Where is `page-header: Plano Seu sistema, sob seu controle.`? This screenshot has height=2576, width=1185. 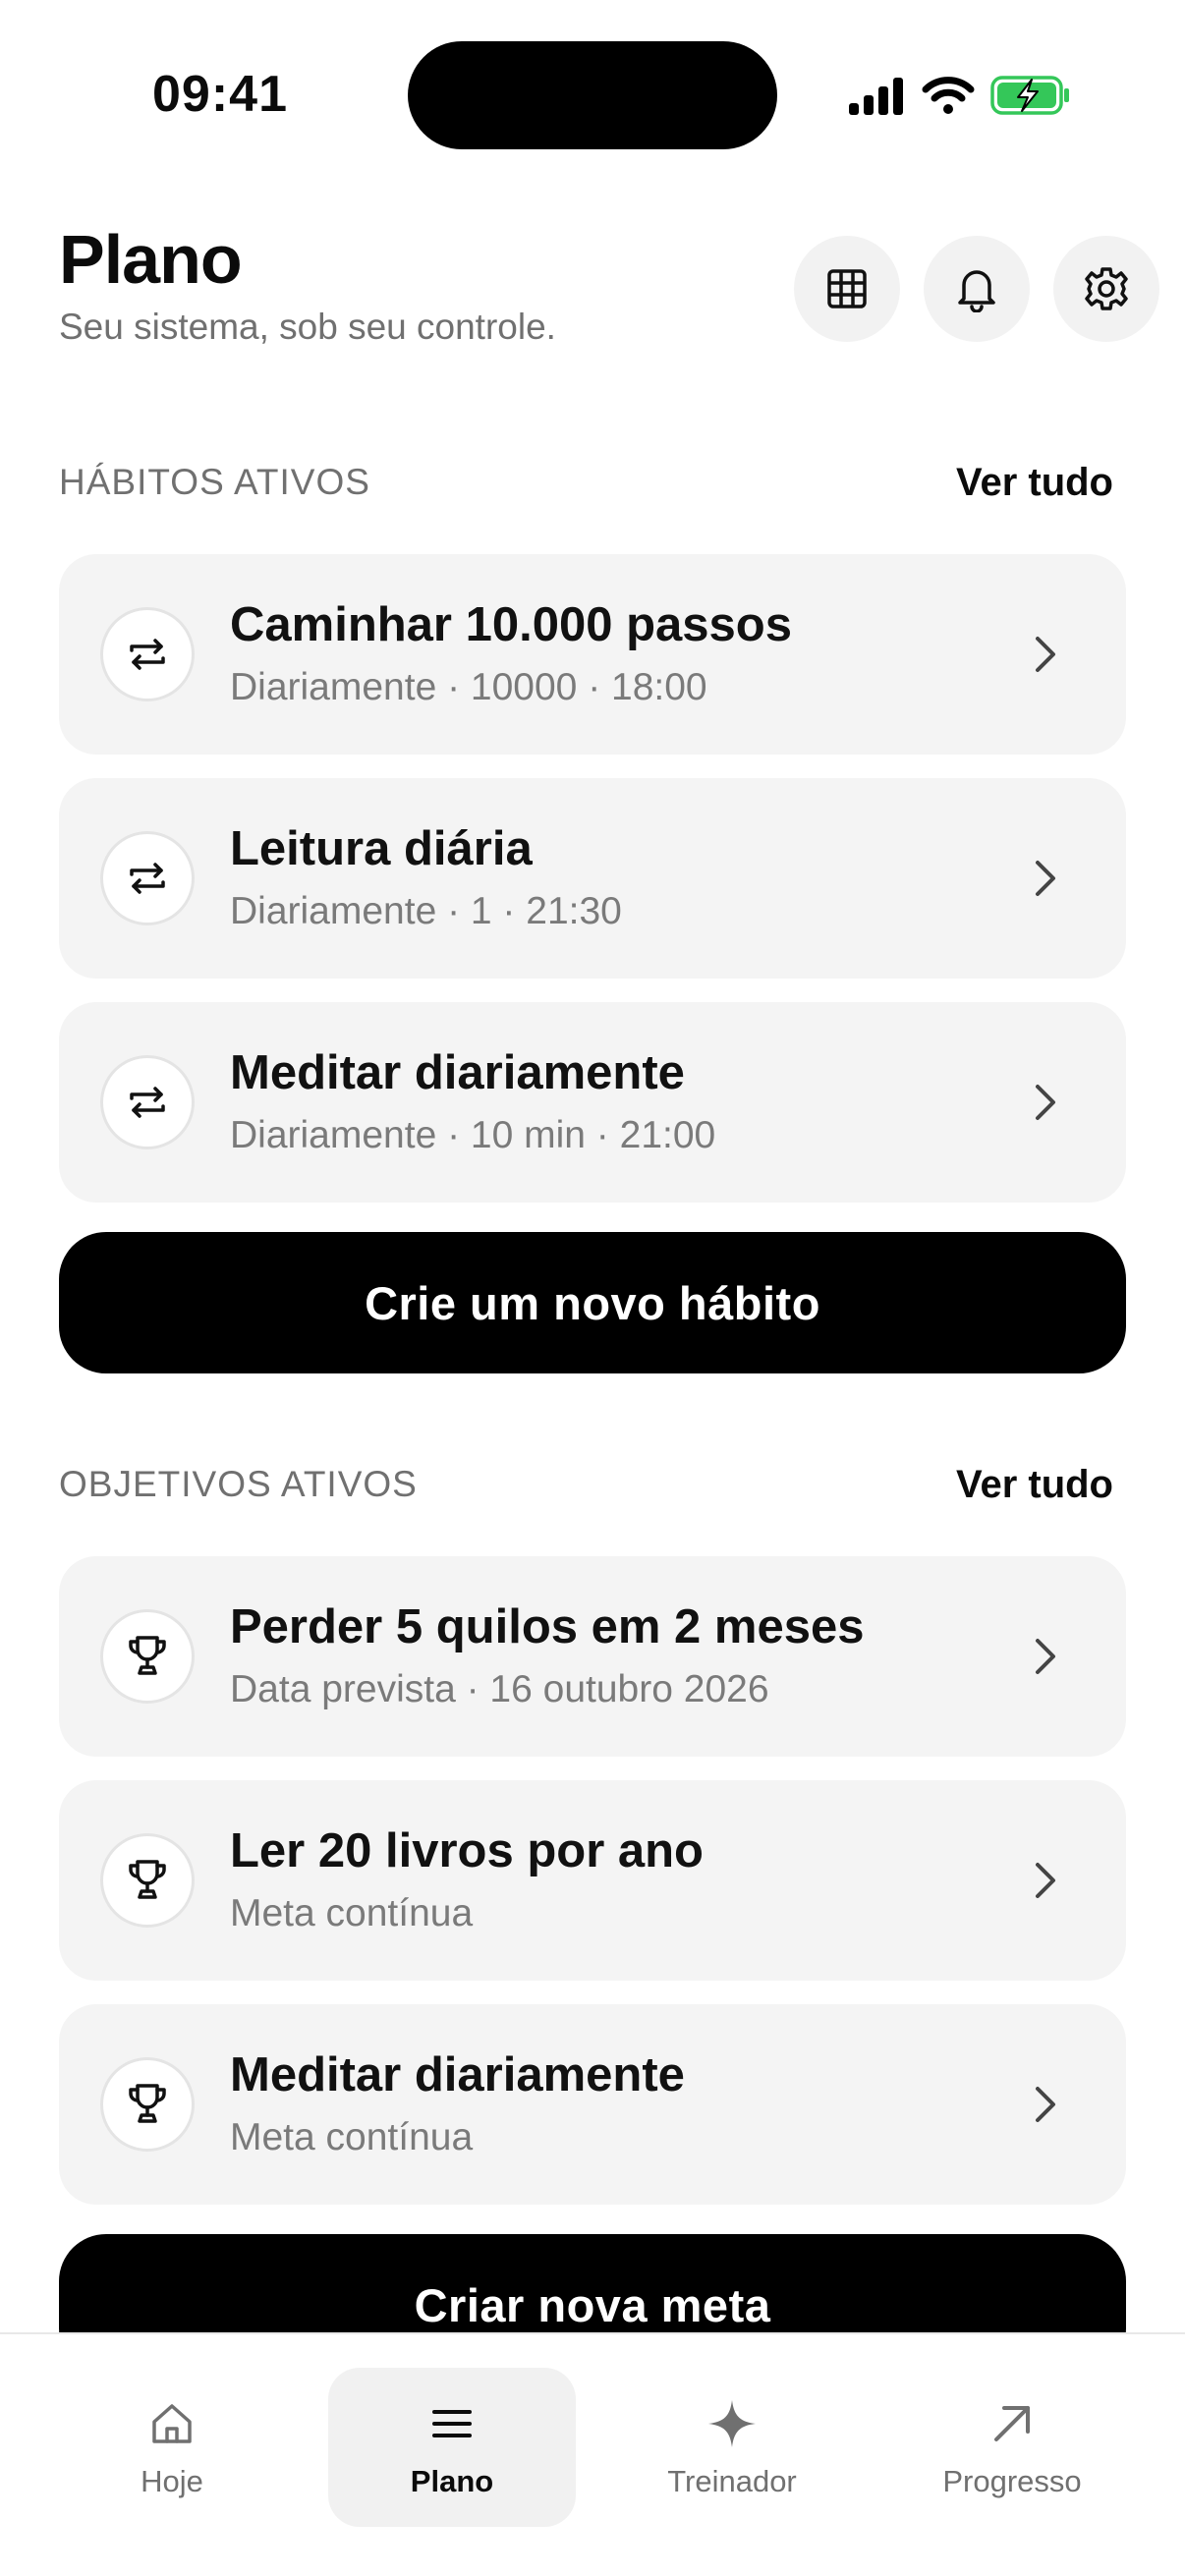 page-header: Plano Seu sistema, sob seu controle. is located at coordinates (609, 291).